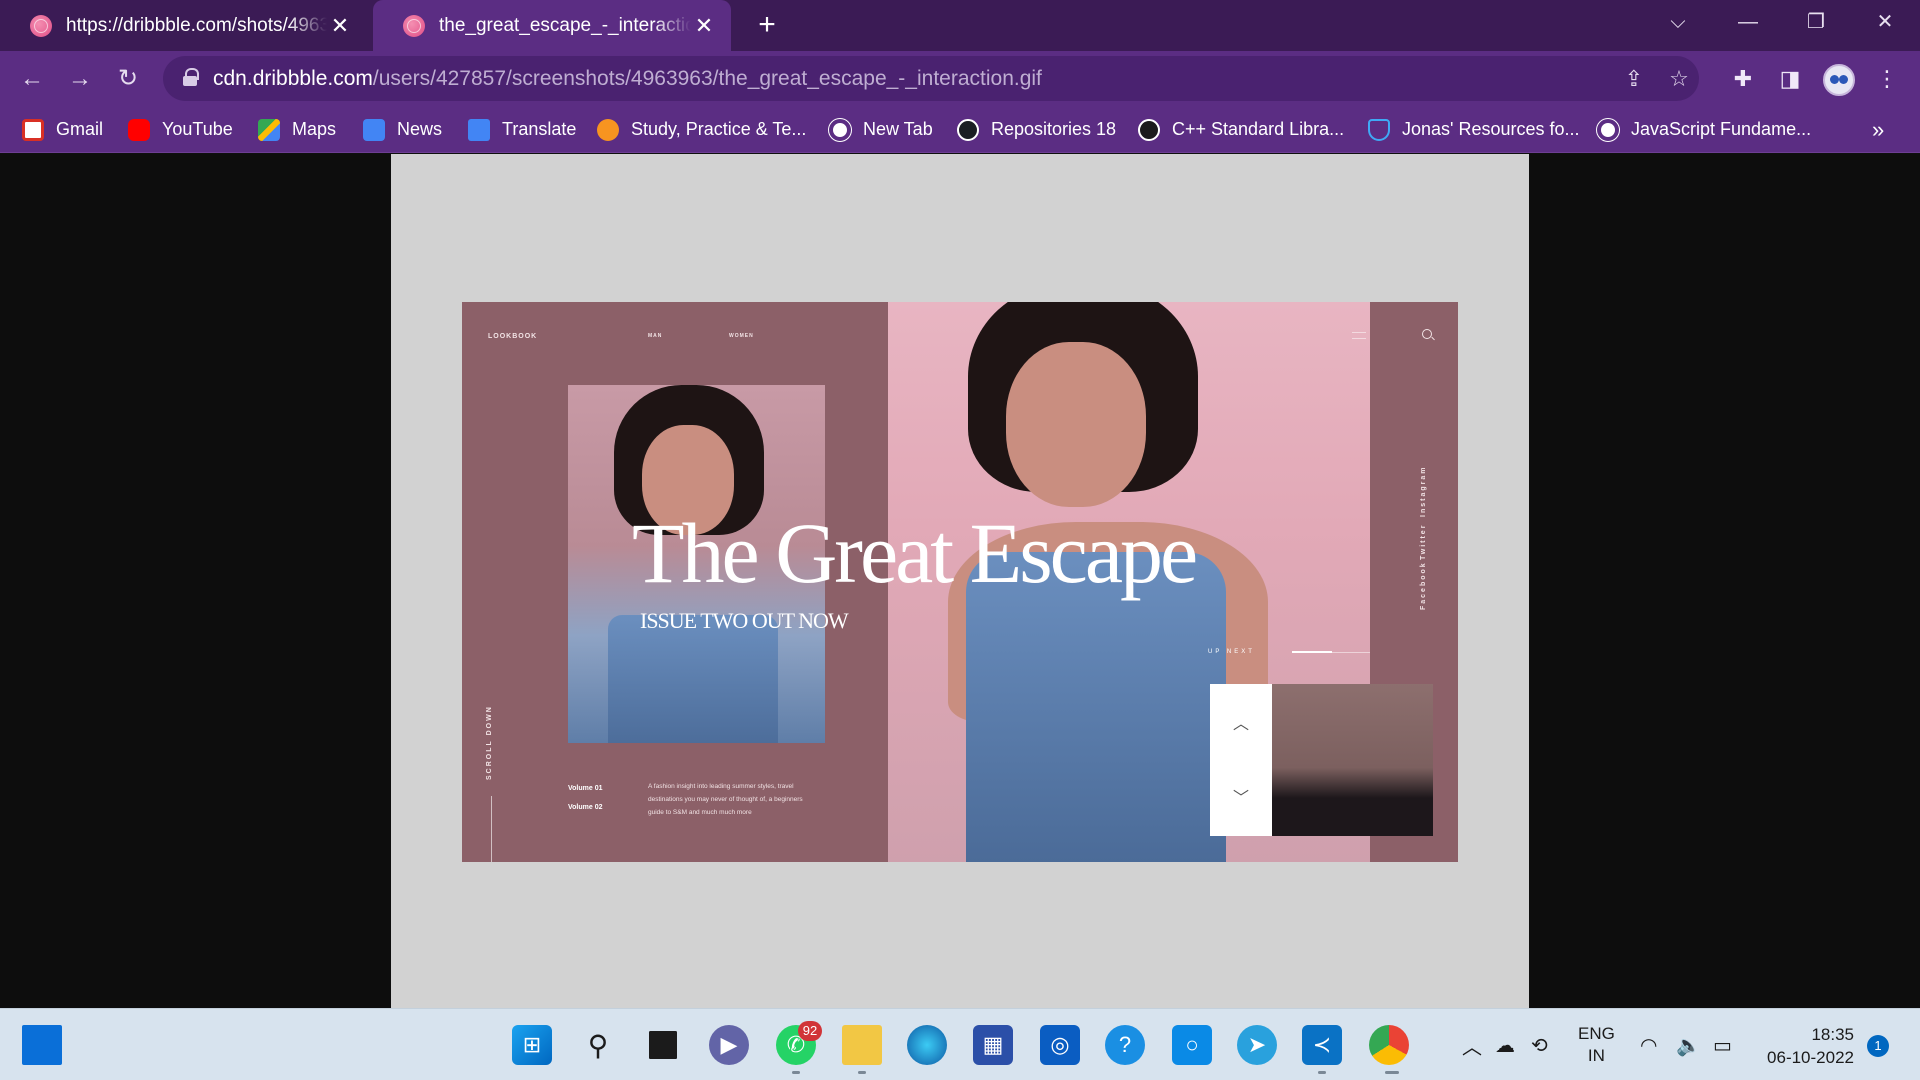 This screenshot has height=1080, width=1920. What do you see at coordinates (1878, 1046) in the screenshot?
I see `notification-badge: 1` at bounding box center [1878, 1046].